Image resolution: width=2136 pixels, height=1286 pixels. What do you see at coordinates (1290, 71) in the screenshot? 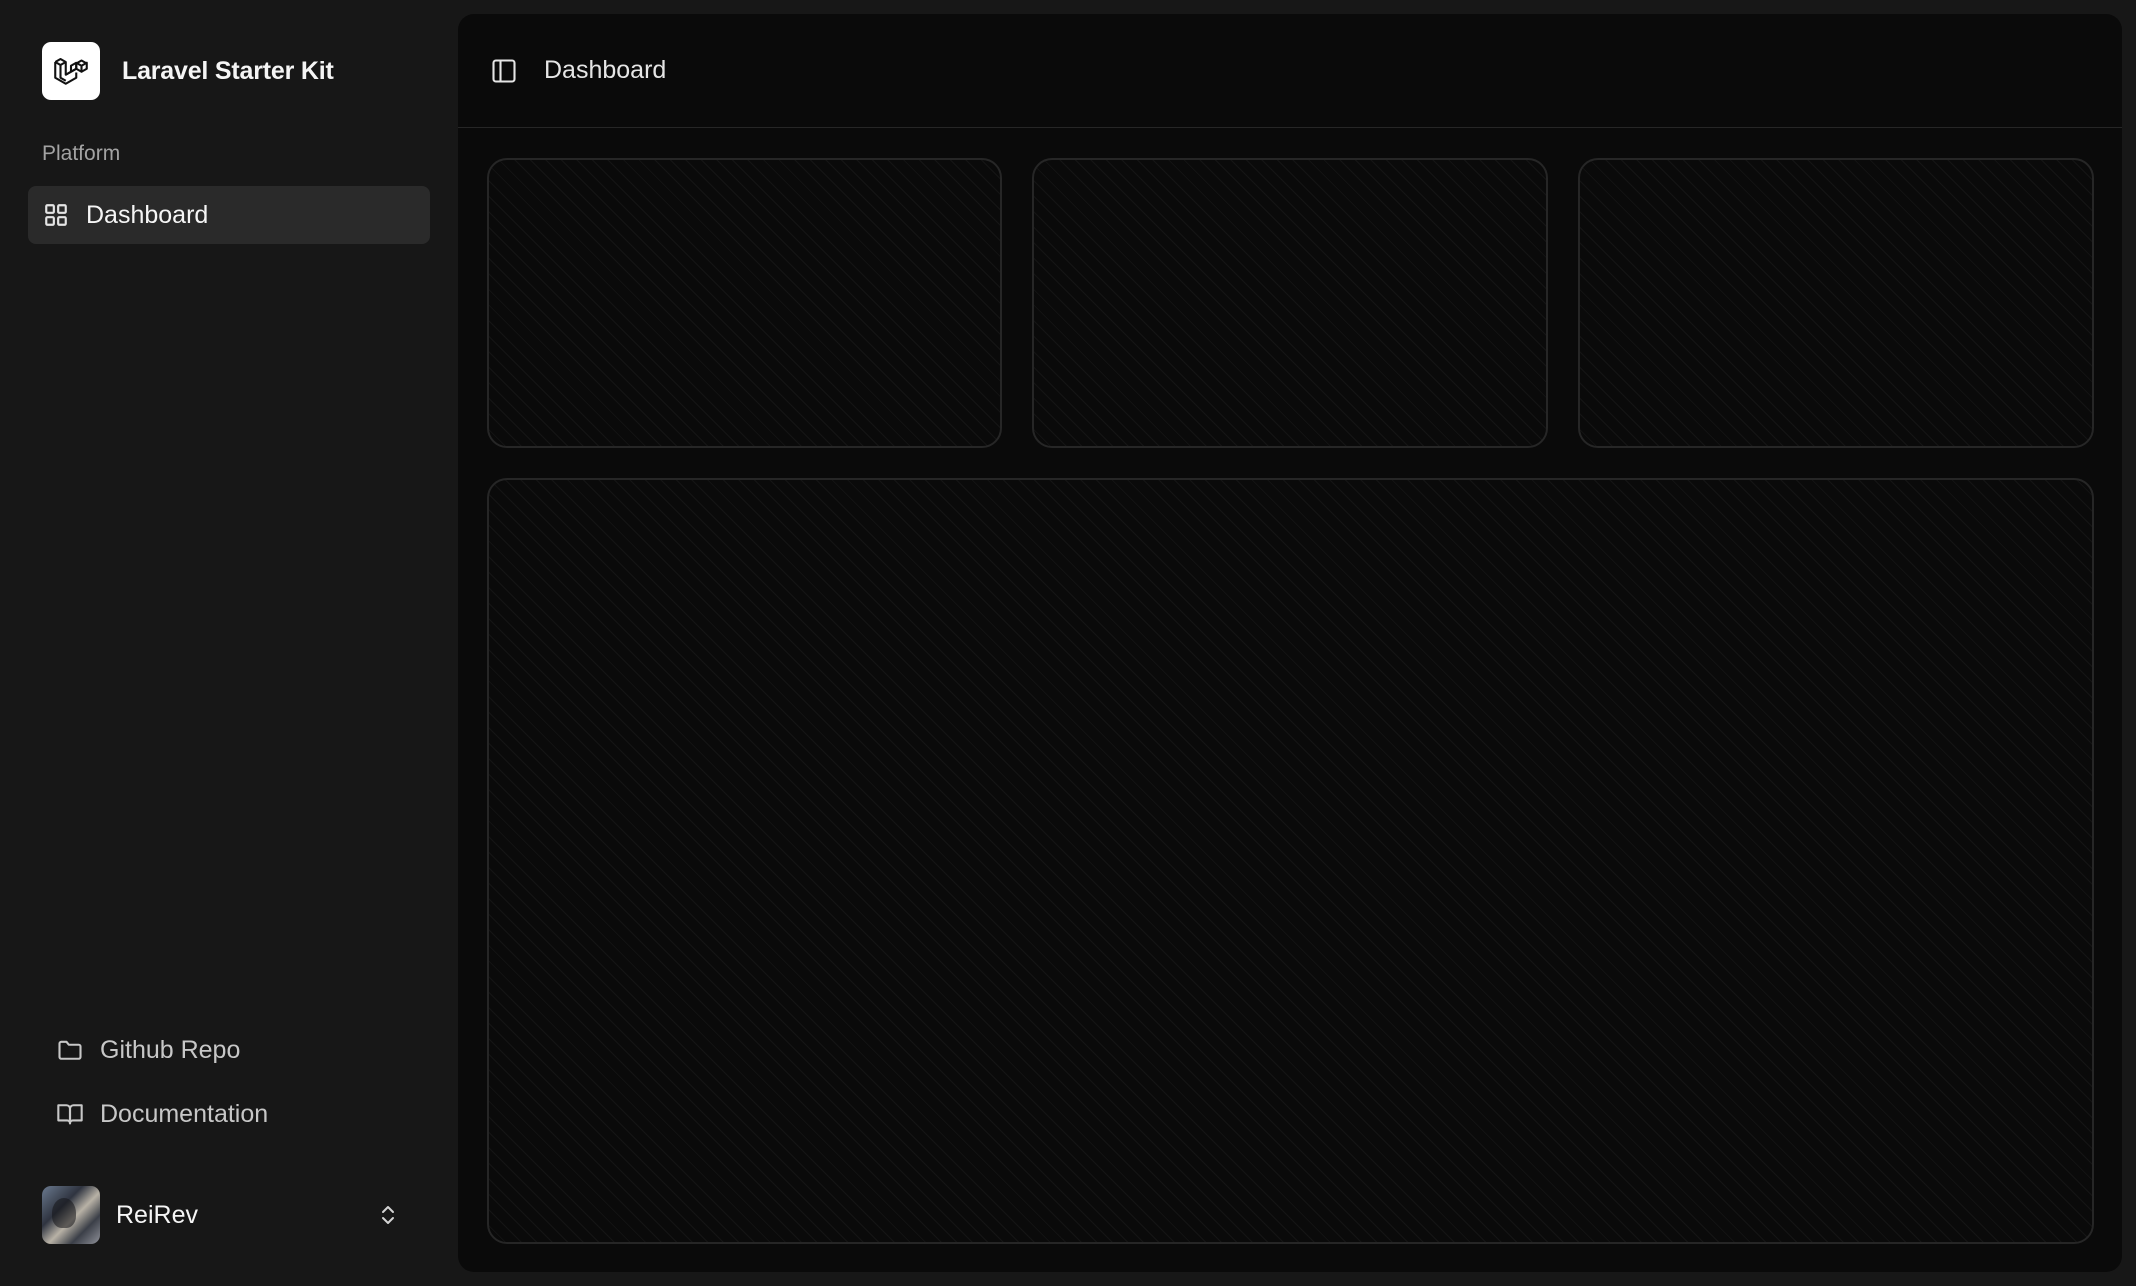
I see `page-header: Dashboard` at bounding box center [1290, 71].